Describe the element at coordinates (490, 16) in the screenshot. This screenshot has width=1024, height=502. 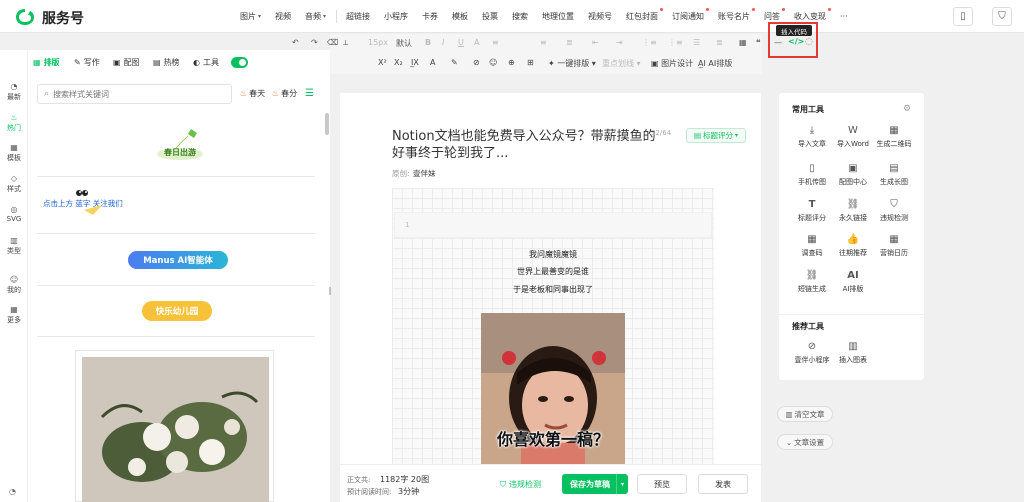
I see `menu-vote: 投票` at that location.